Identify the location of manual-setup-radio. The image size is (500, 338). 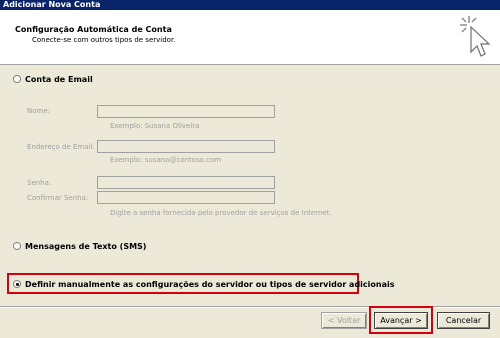
(17, 284).